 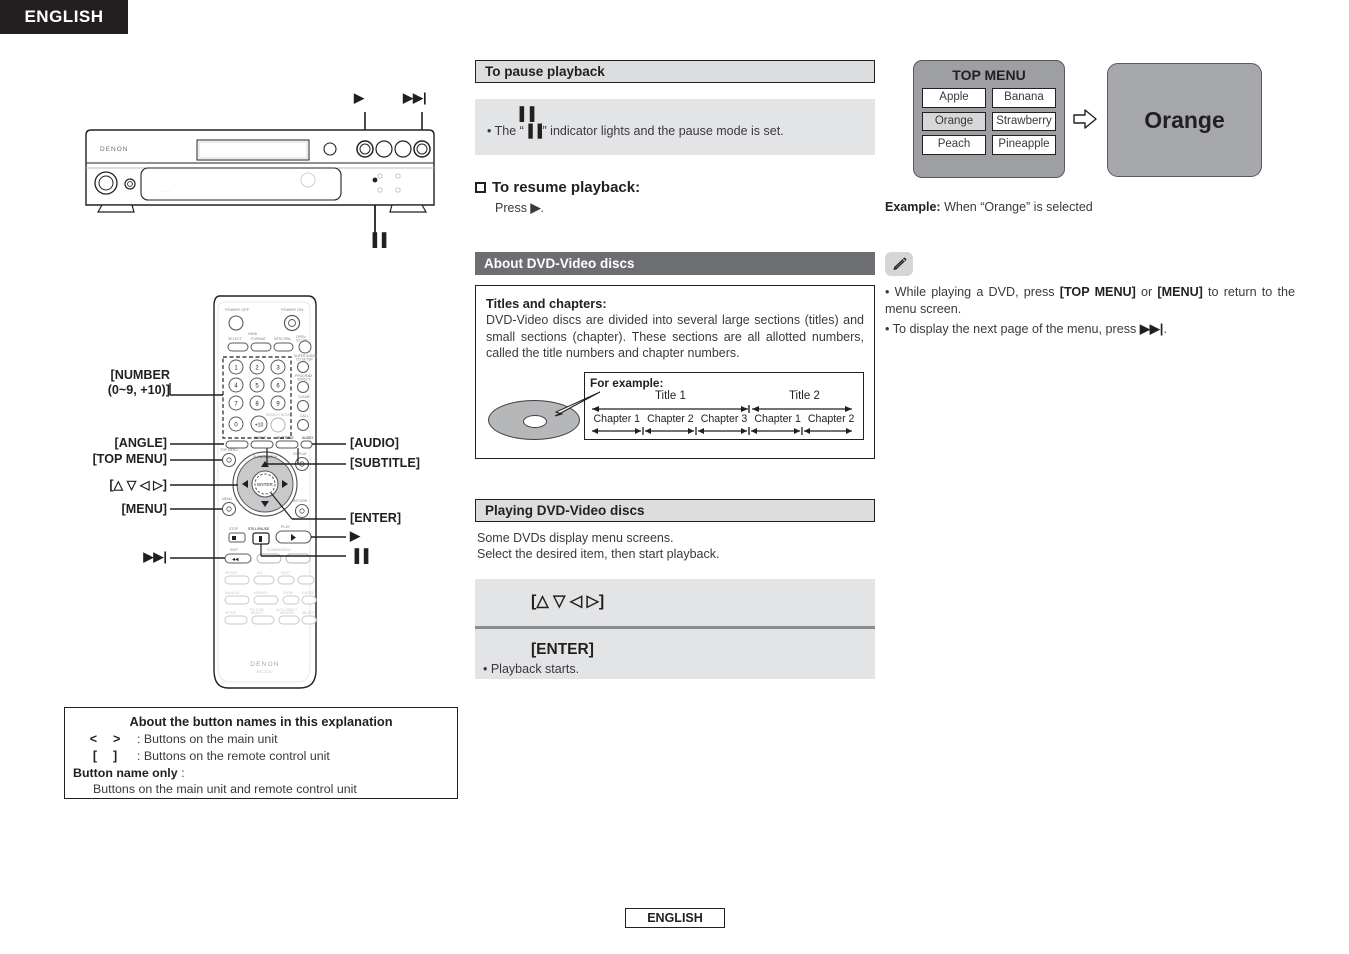 What do you see at coordinates (304, 360) in the screenshot?
I see `svg-text: CD SETUP` at bounding box center [304, 360].